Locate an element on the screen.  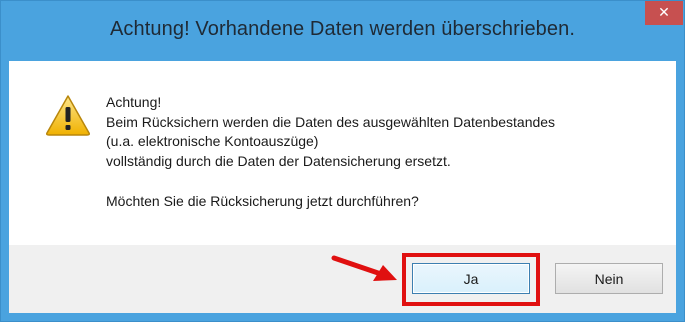
red-arrow-icon is located at coordinates (364, 268).